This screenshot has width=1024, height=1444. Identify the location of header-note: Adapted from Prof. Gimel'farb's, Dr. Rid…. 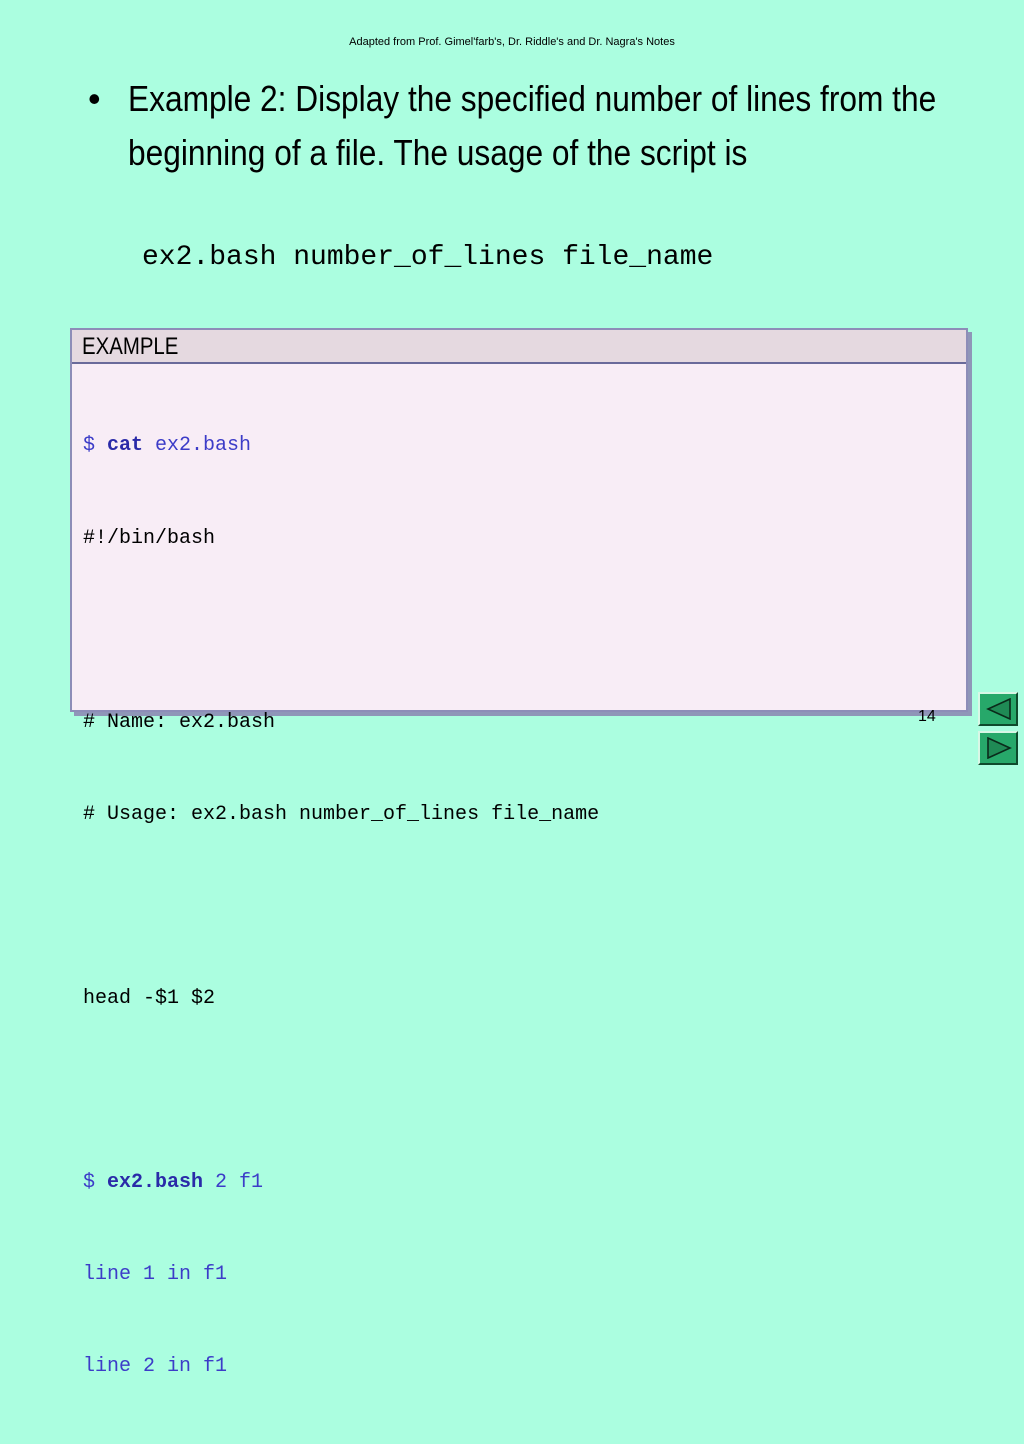
(512, 42).